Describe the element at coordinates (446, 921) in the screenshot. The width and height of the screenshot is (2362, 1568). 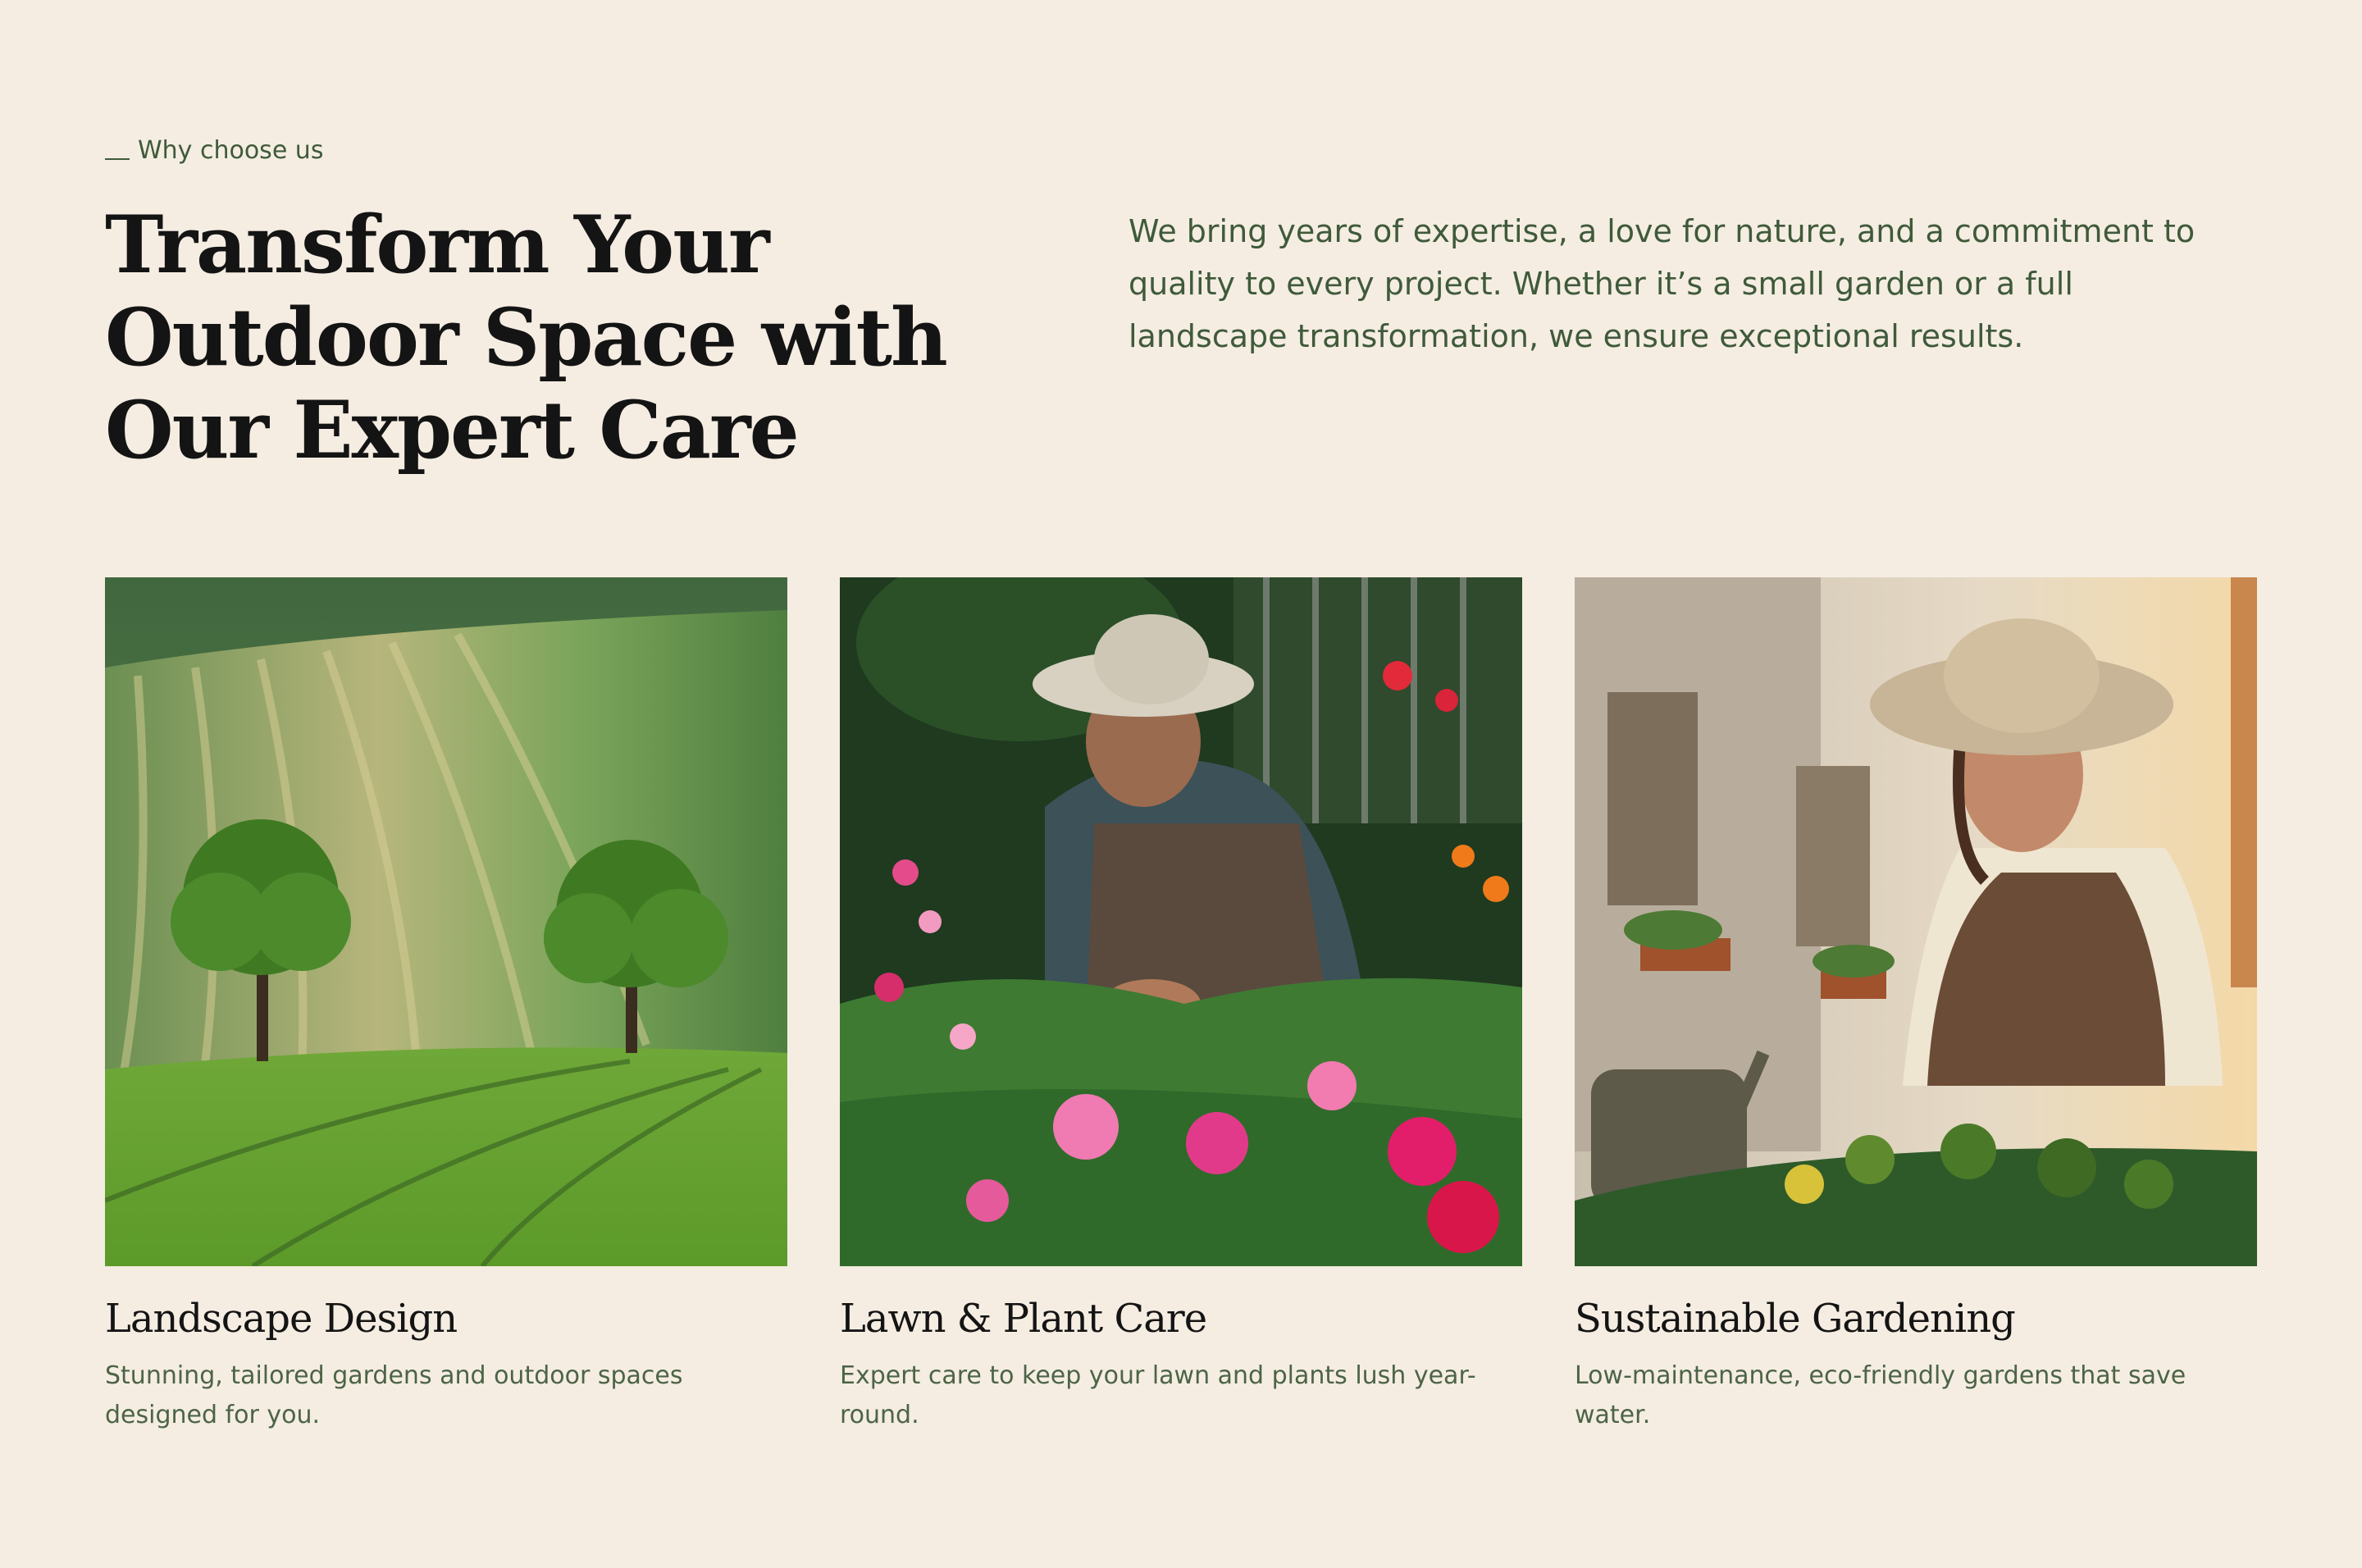
I see `landscape-image` at that location.